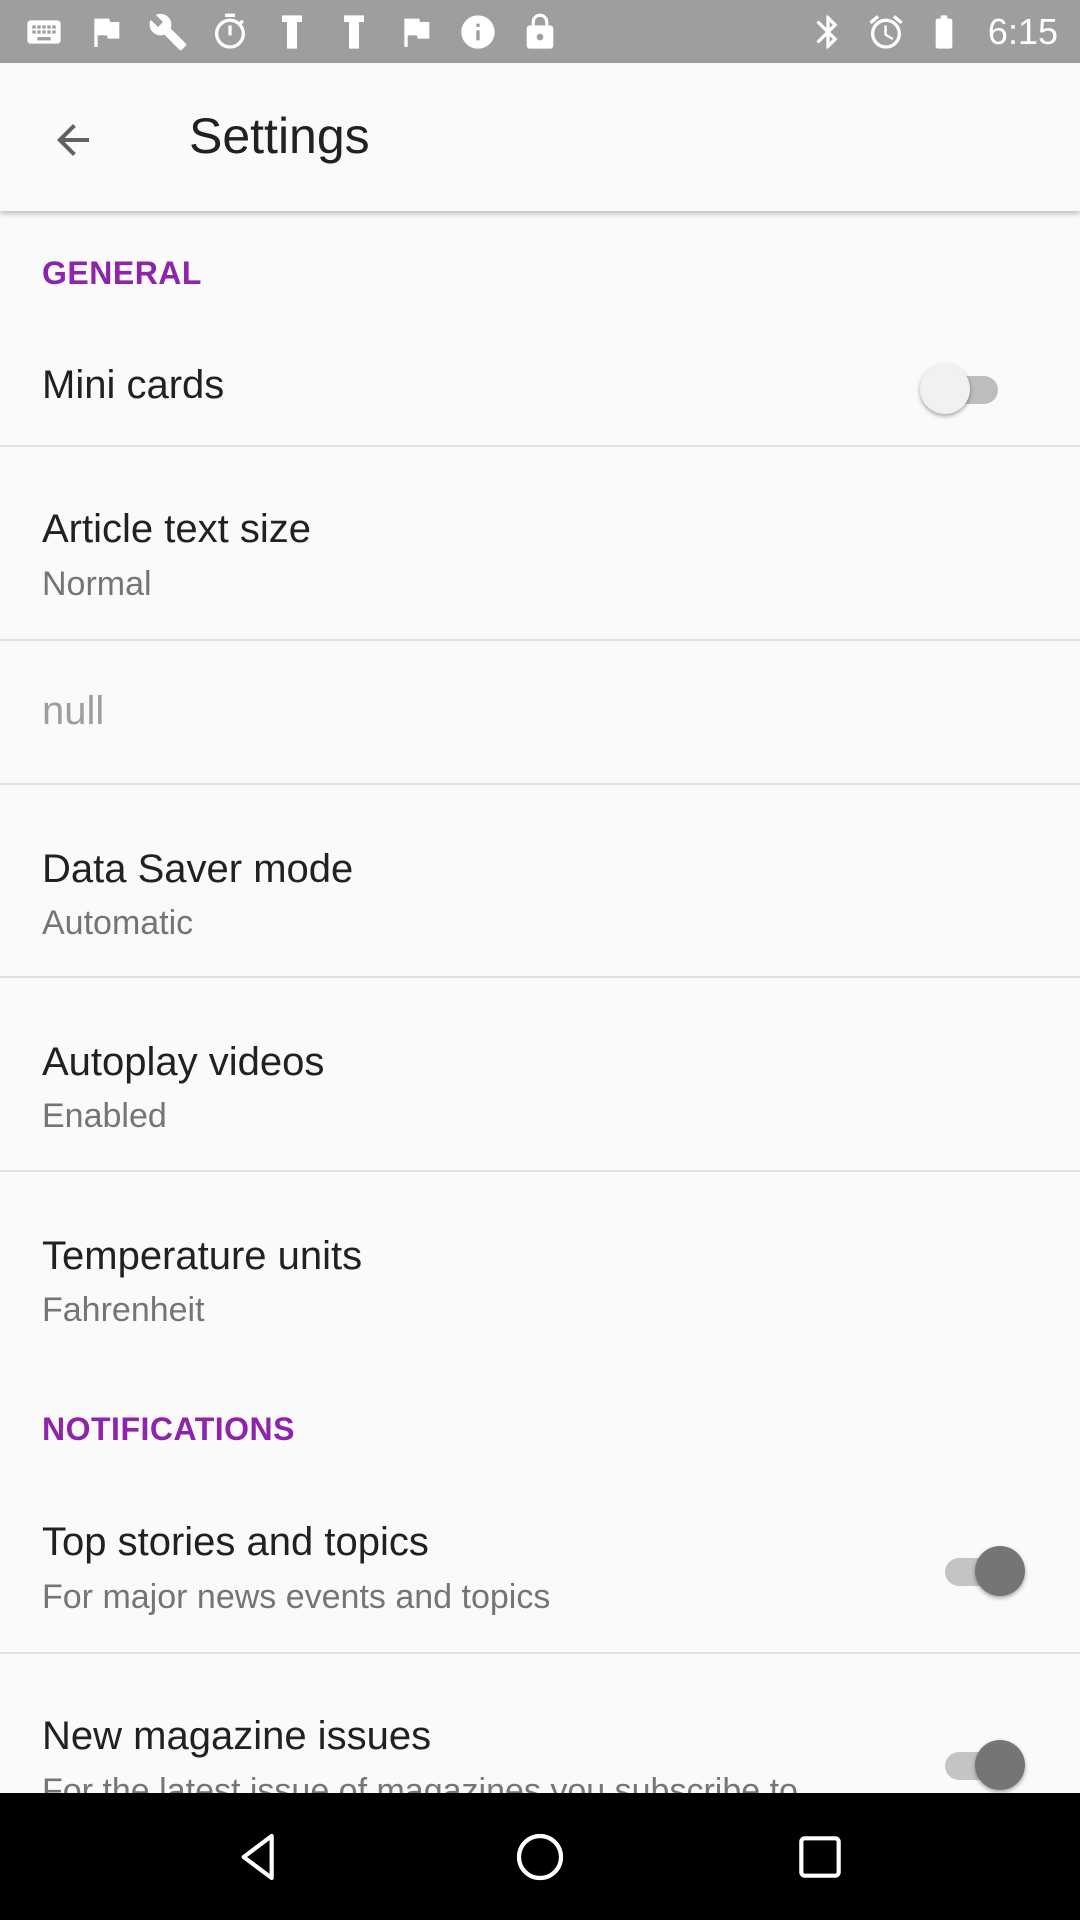 This screenshot has width=1080, height=1920. What do you see at coordinates (133, 385) in the screenshot?
I see `setting-title: Mini cards` at bounding box center [133, 385].